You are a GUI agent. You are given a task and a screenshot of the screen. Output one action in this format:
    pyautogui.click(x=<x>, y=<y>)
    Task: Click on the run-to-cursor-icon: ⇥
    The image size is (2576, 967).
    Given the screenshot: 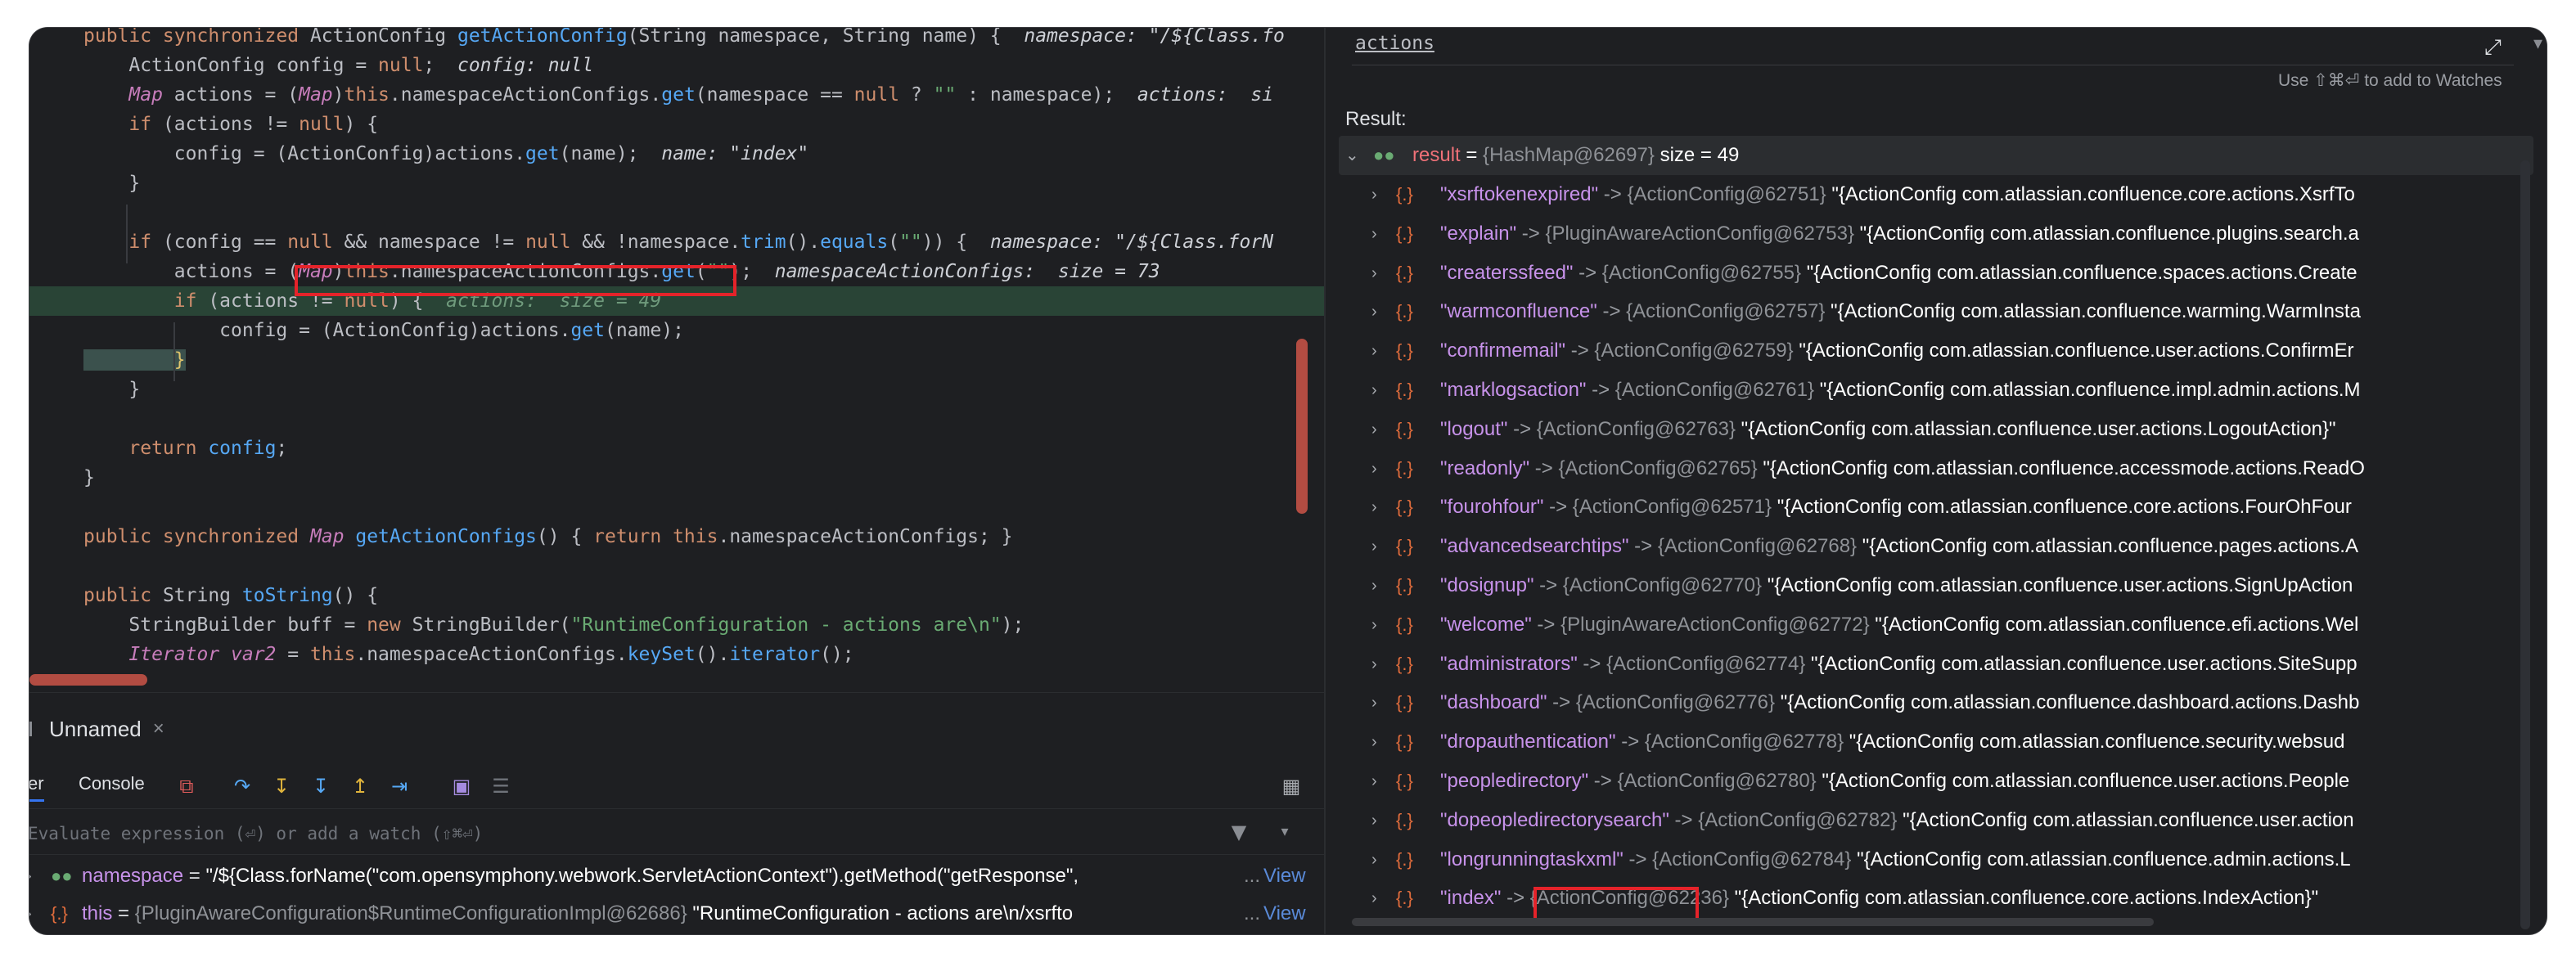 What is the action you would take?
    pyautogui.click(x=399, y=786)
    